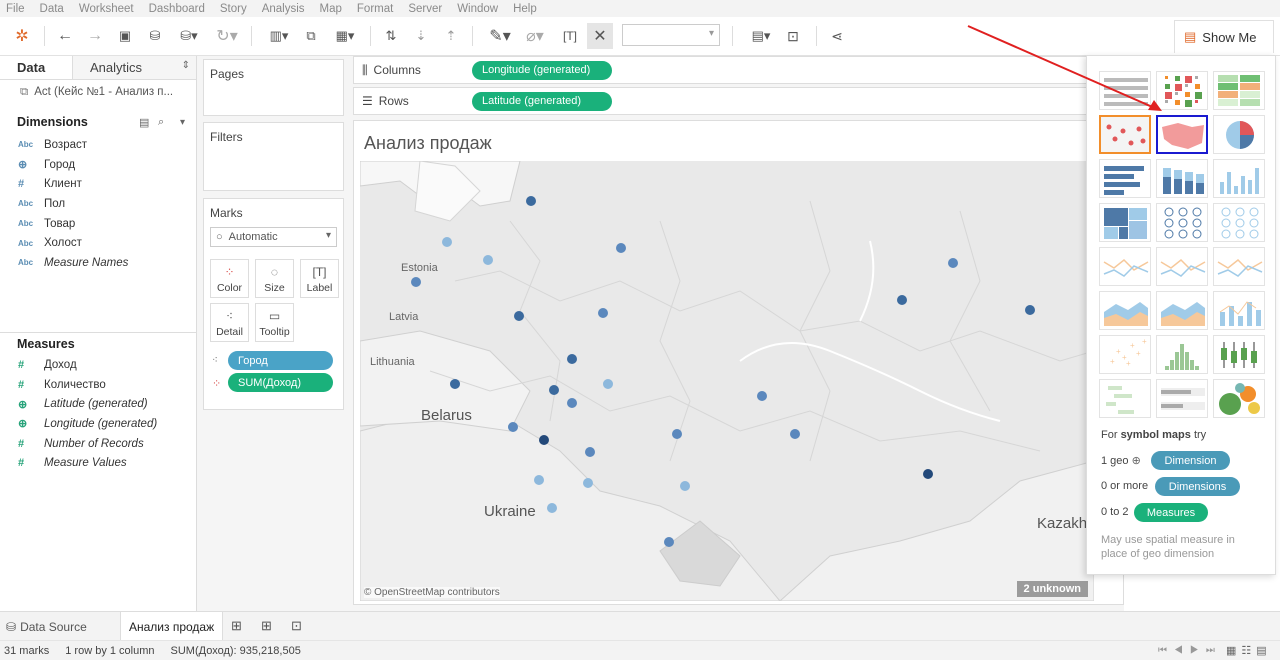 This screenshot has width=1280, height=660. I want to click on menu-item-file: File, so click(15, 9).